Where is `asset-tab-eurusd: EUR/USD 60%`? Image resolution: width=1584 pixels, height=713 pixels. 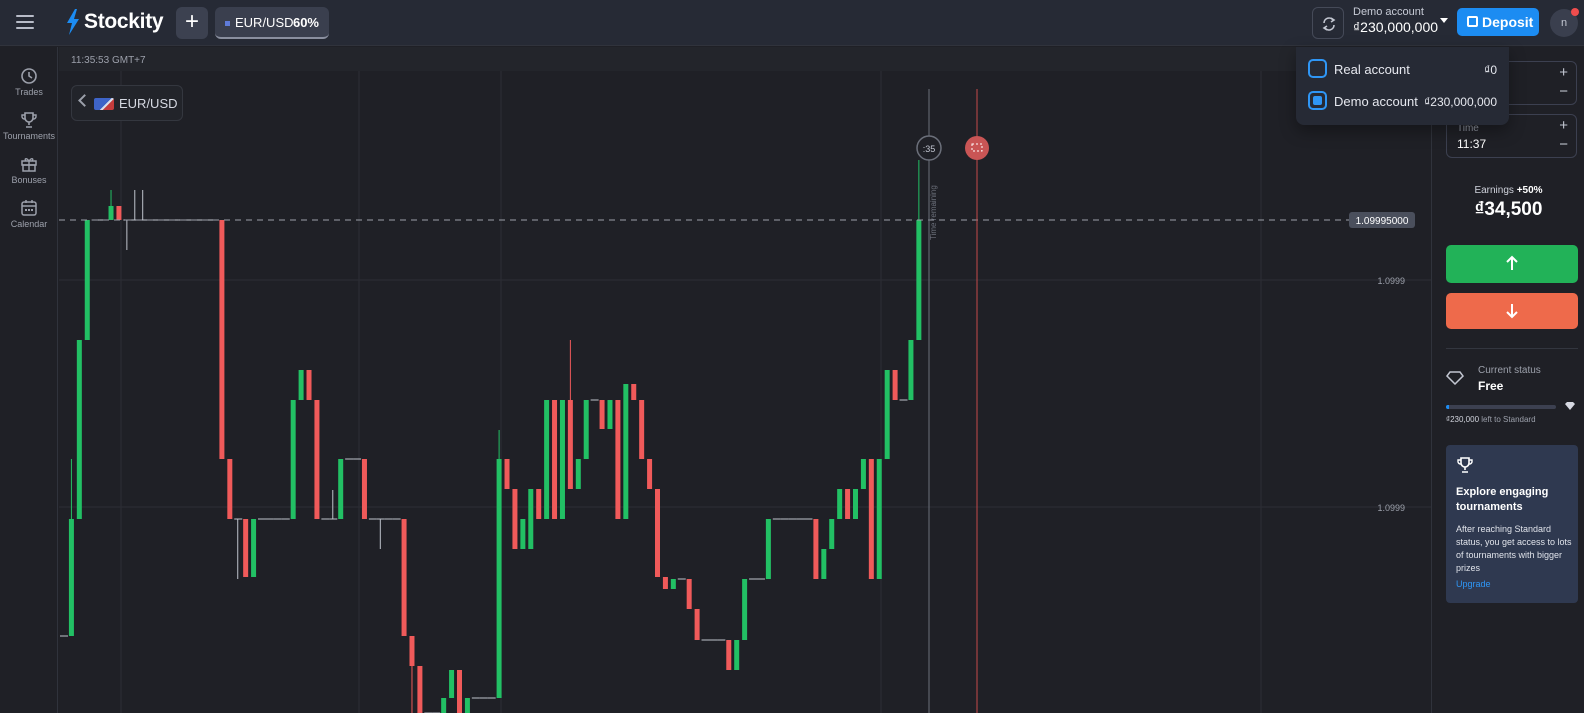
asset-tab-eurusd: EUR/USD 60% is located at coordinates (272, 23).